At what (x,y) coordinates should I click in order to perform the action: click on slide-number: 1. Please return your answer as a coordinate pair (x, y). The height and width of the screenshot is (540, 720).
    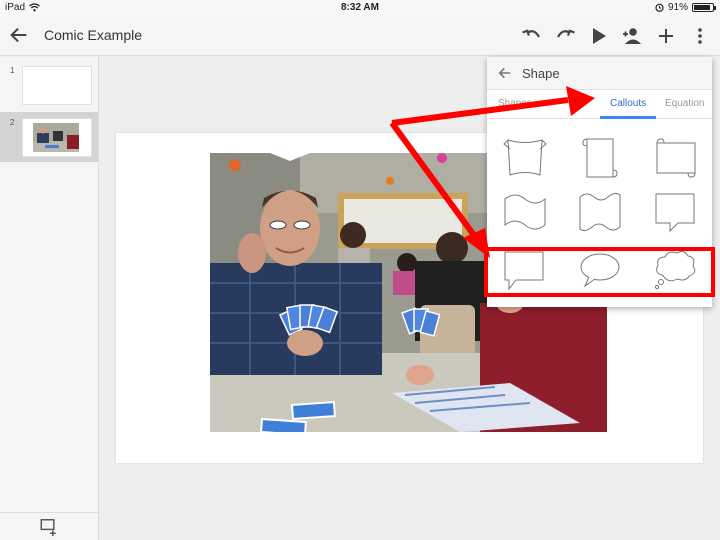
    Looking at the image, I should click on (12, 70).